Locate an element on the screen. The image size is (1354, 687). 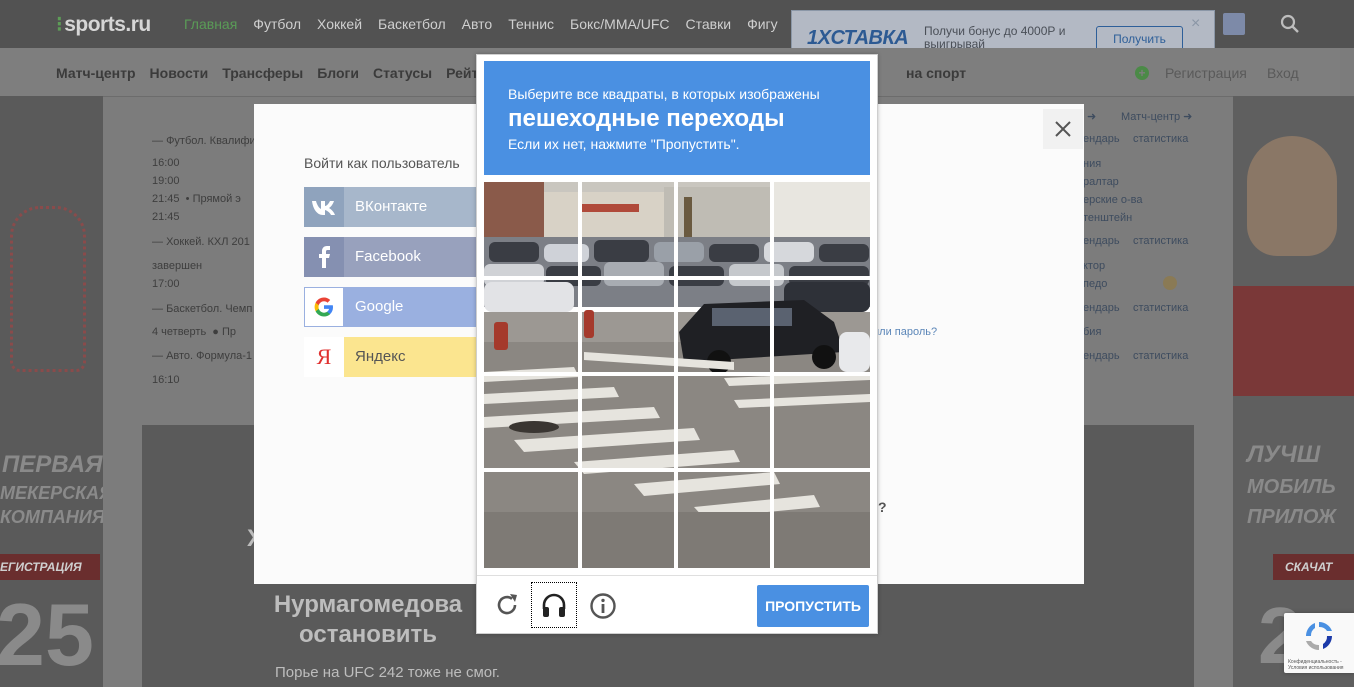
match-center-link: Матч-центр ➜ is located at coordinates (1156, 116).